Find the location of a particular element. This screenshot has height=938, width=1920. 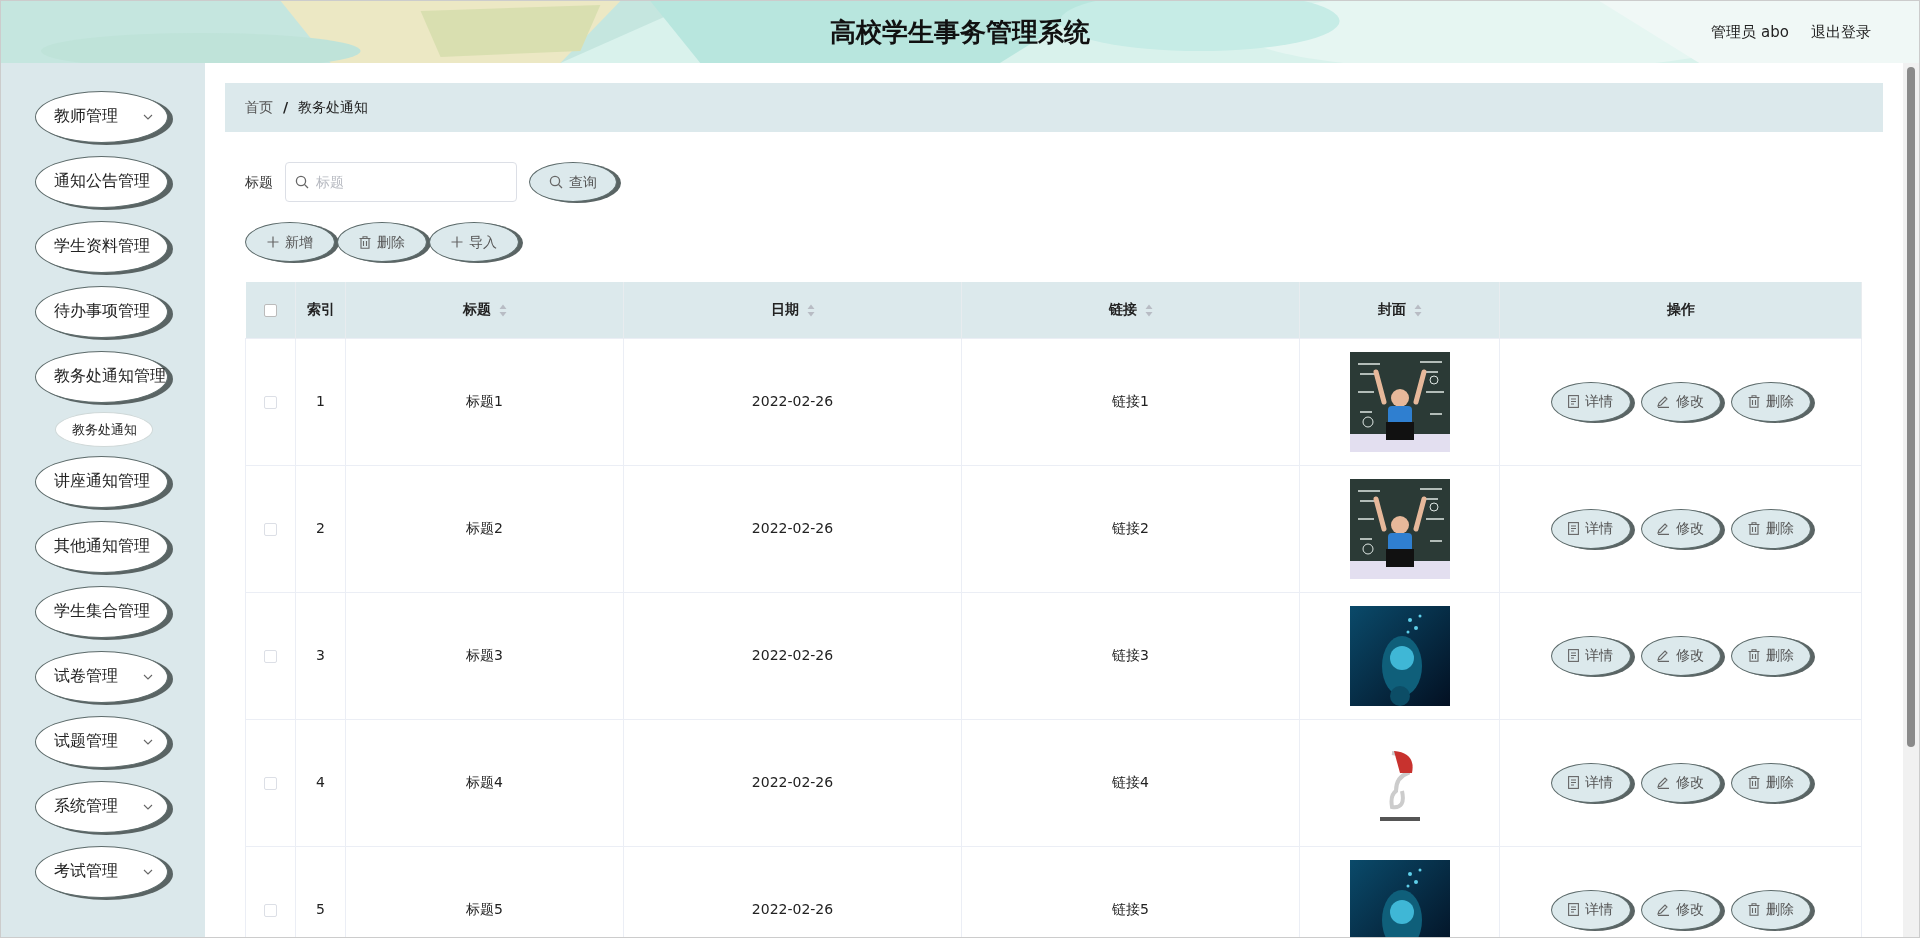

user-name: 管理员 abo is located at coordinates (1750, 32).